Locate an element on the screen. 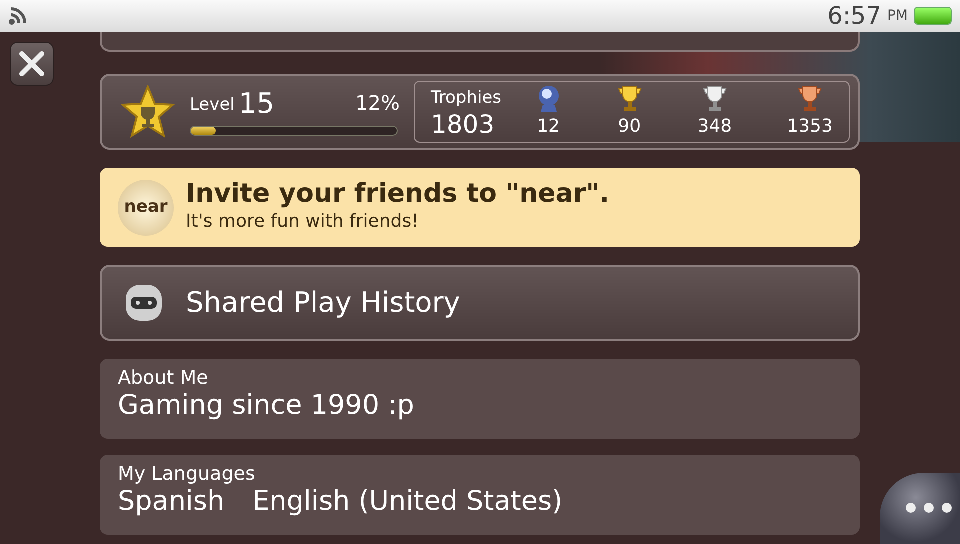  trophy-count: 12 is located at coordinates (548, 126).